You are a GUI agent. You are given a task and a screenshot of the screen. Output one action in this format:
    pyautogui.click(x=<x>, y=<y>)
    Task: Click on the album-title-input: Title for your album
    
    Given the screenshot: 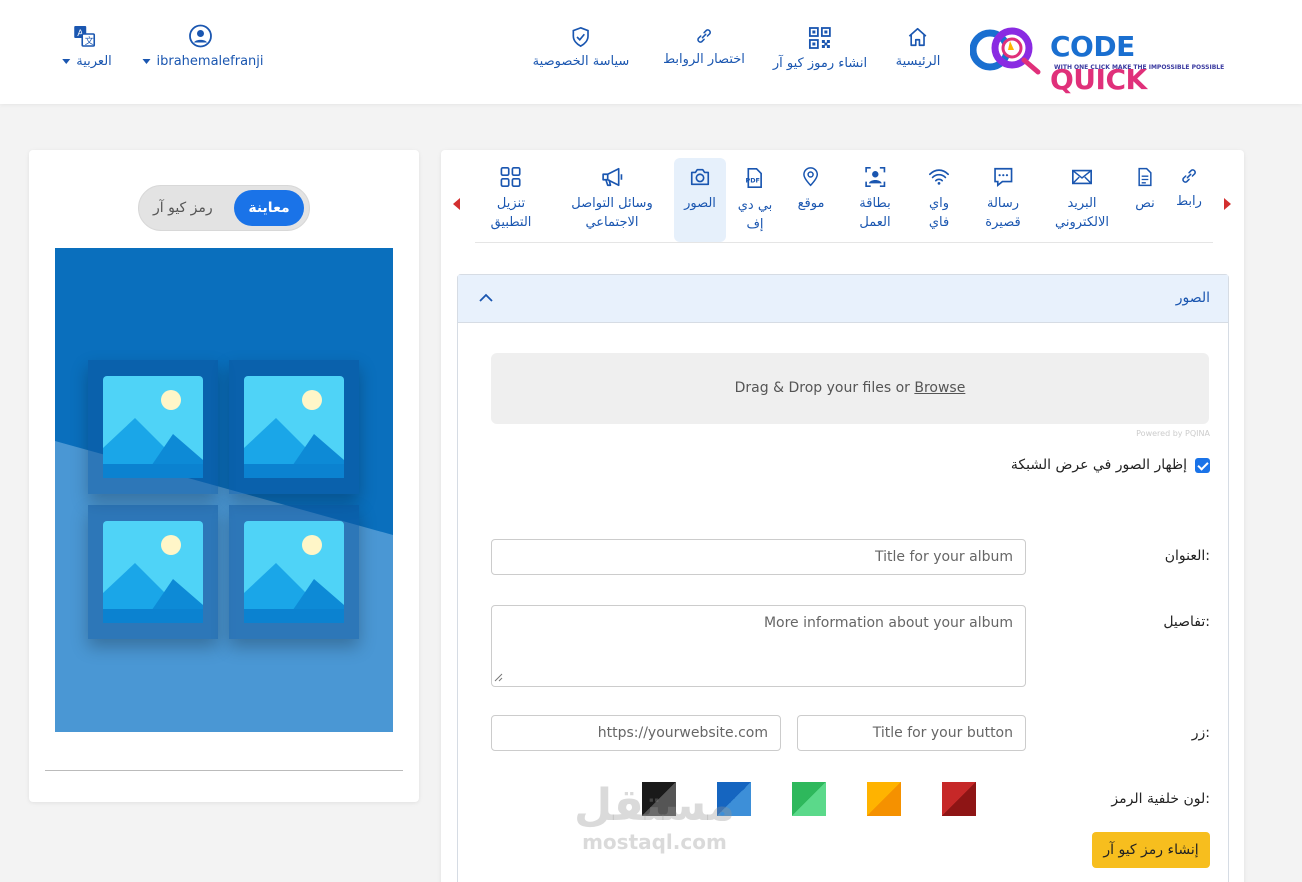 What is the action you would take?
    pyautogui.click(x=758, y=557)
    